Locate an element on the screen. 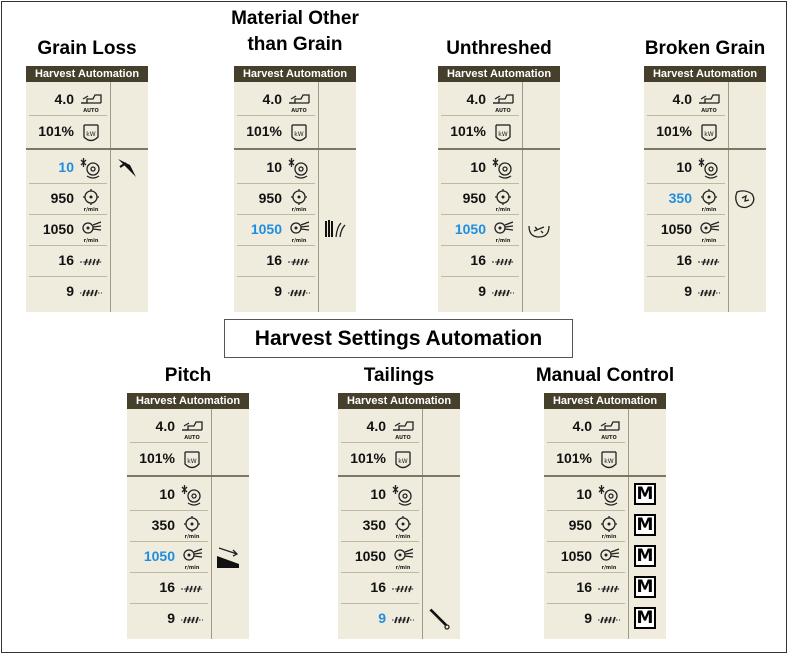  panel-title: Unthreshed is located at coordinates (499, 48).